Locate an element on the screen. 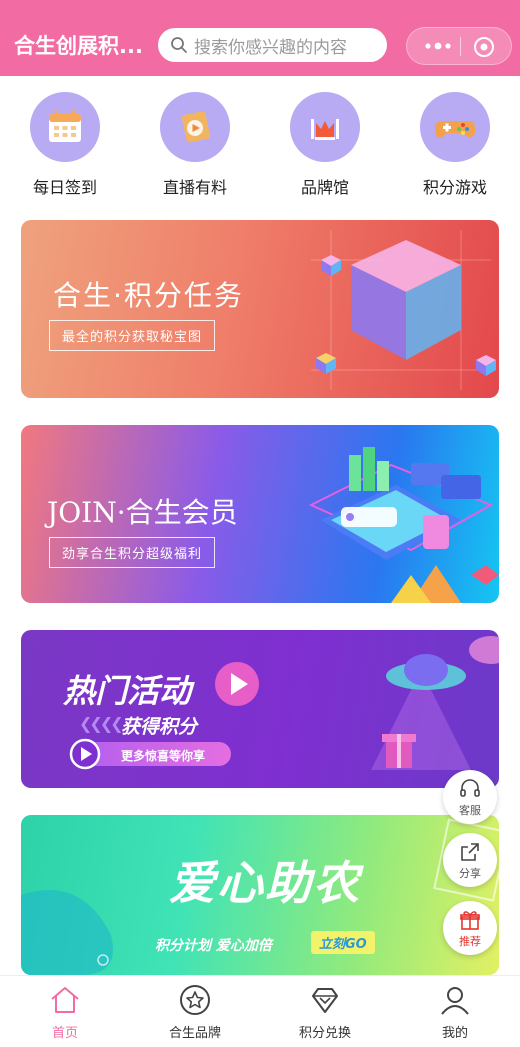  share-button: 分享 is located at coordinates (470, 860).